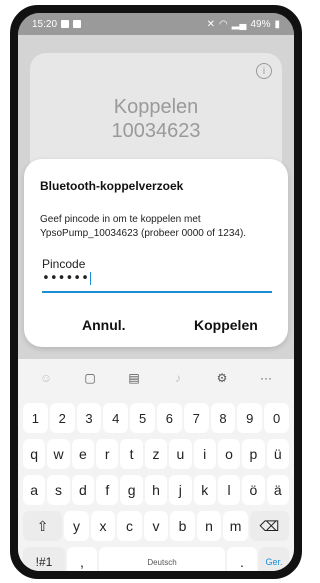  Describe the element at coordinates (116, 418) in the screenshot. I see `key-4: 4` at that location.